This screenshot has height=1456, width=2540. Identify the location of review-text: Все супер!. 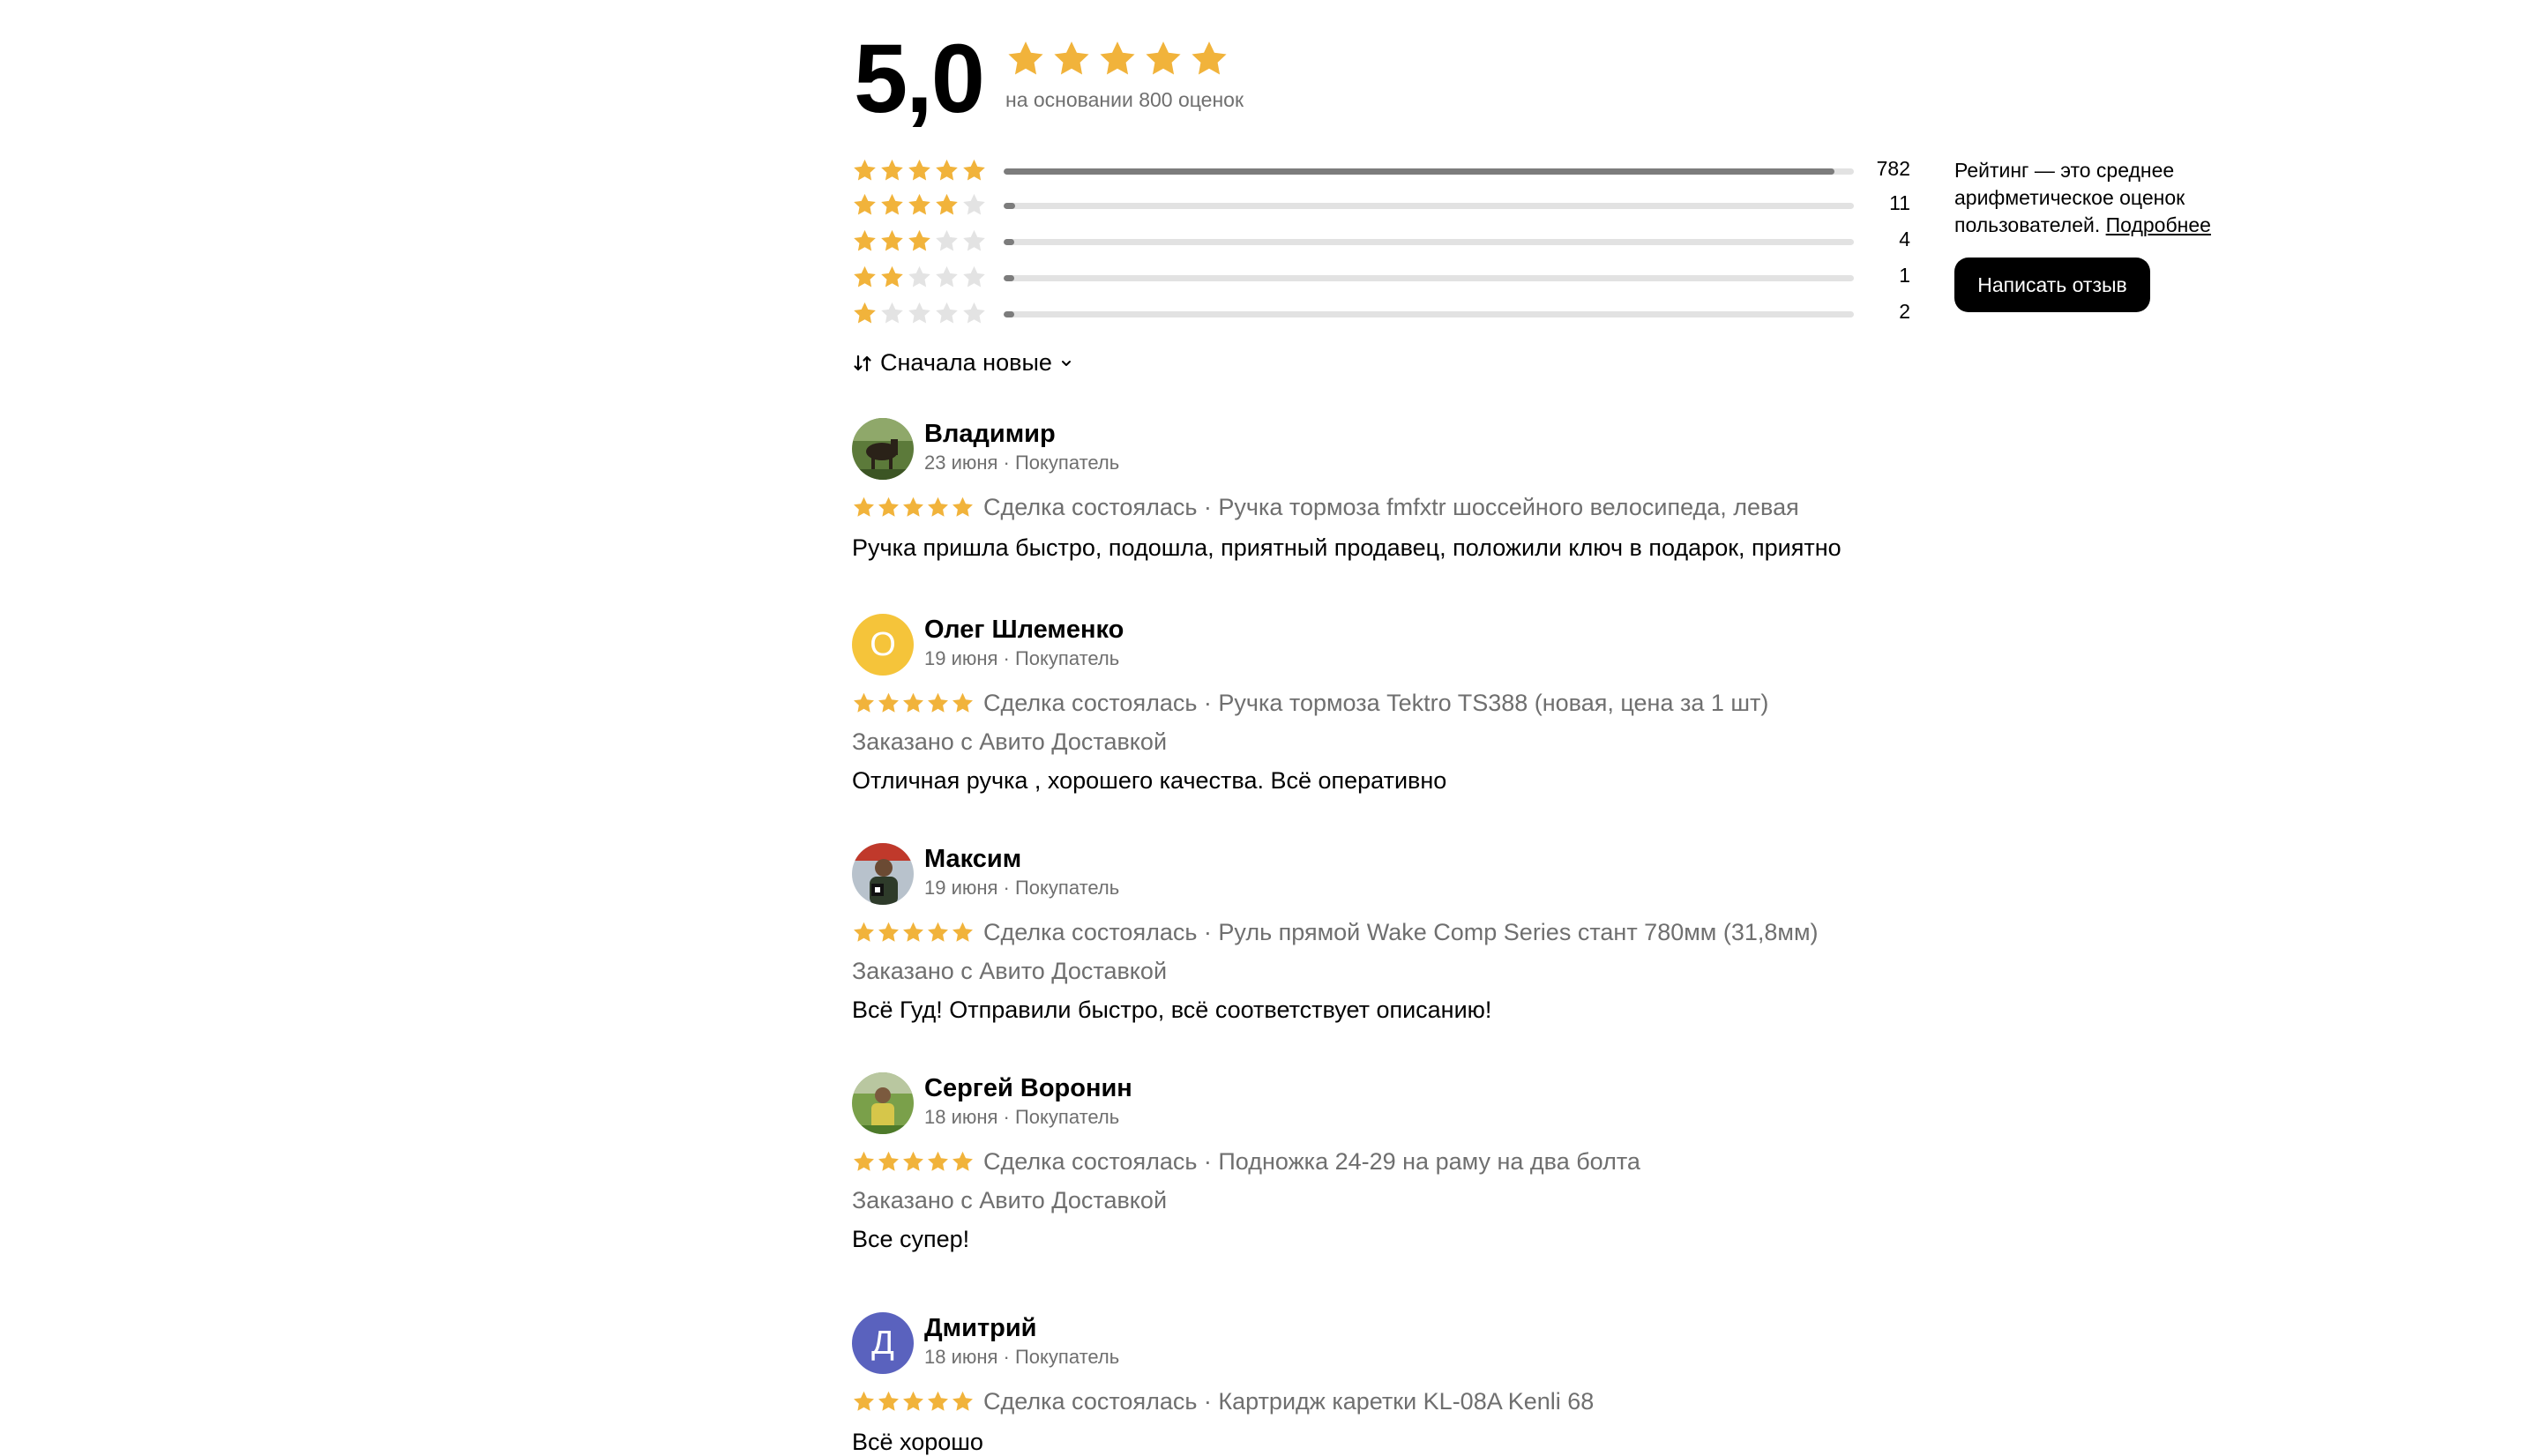
(911, 1239).